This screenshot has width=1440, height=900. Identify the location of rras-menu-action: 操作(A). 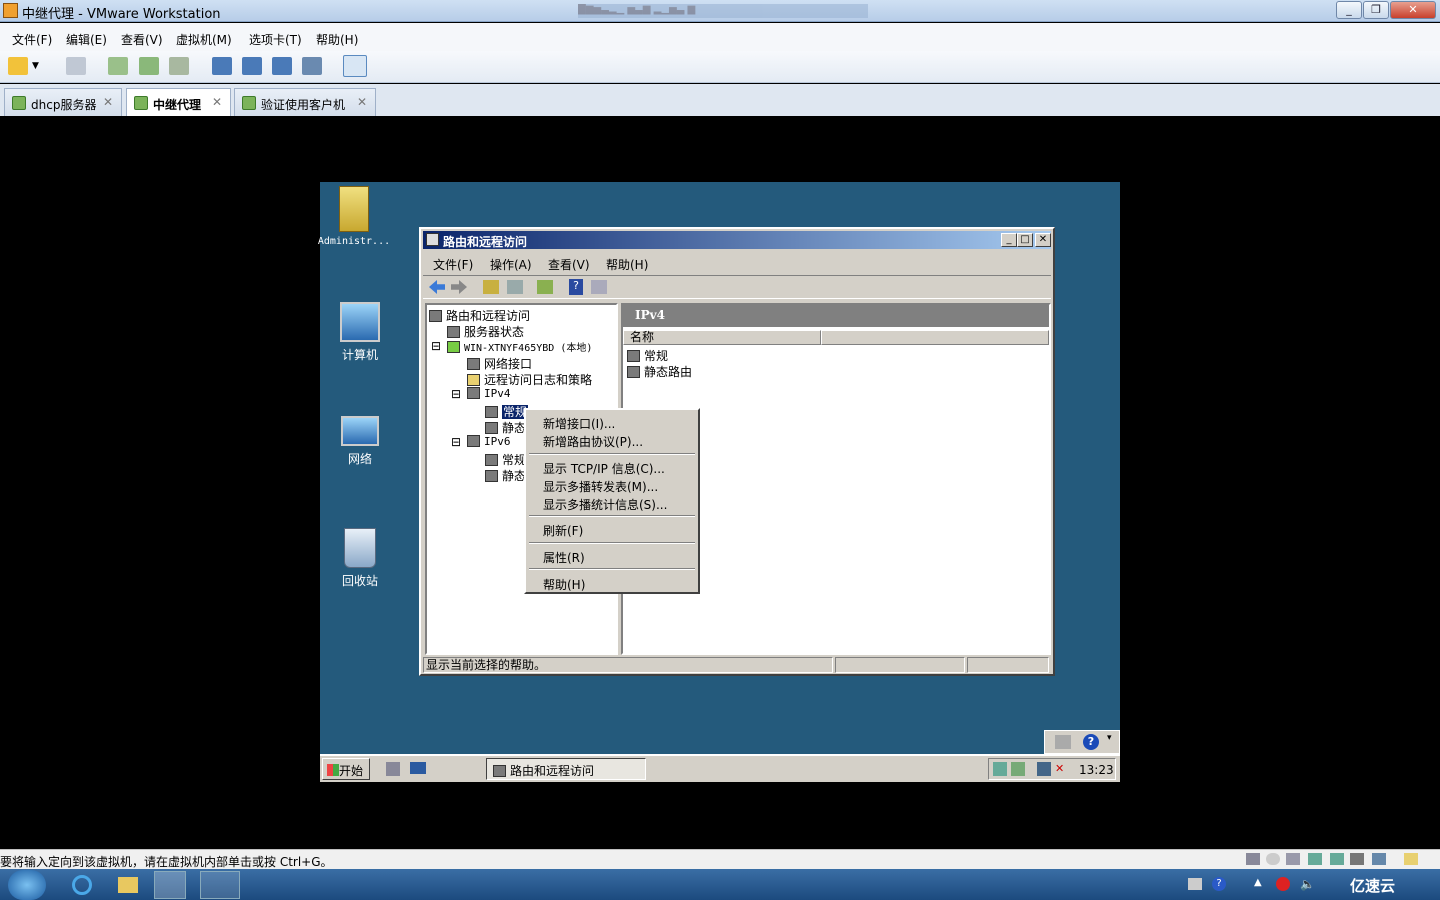
(511, 264).